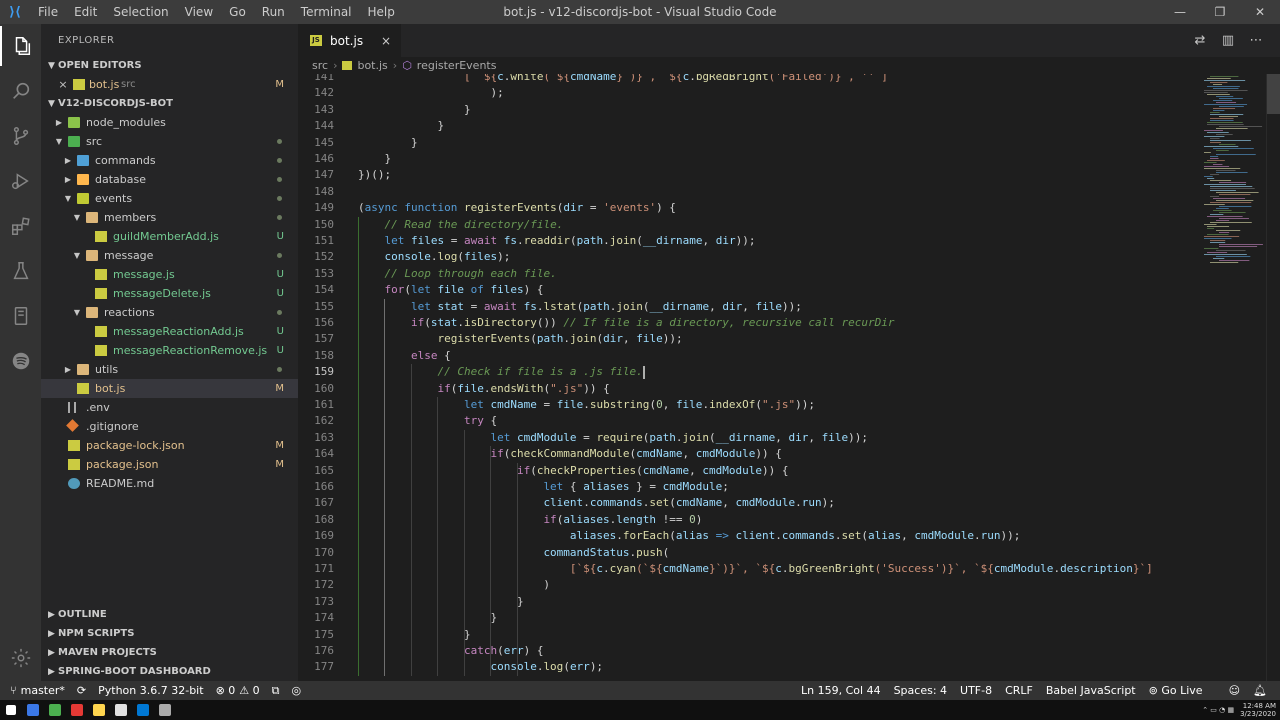 The image size is (1280, 720). Describe the element at coordinates (169, 141) in the screenshot. I see `tree-folder: ▼ src` at that location.